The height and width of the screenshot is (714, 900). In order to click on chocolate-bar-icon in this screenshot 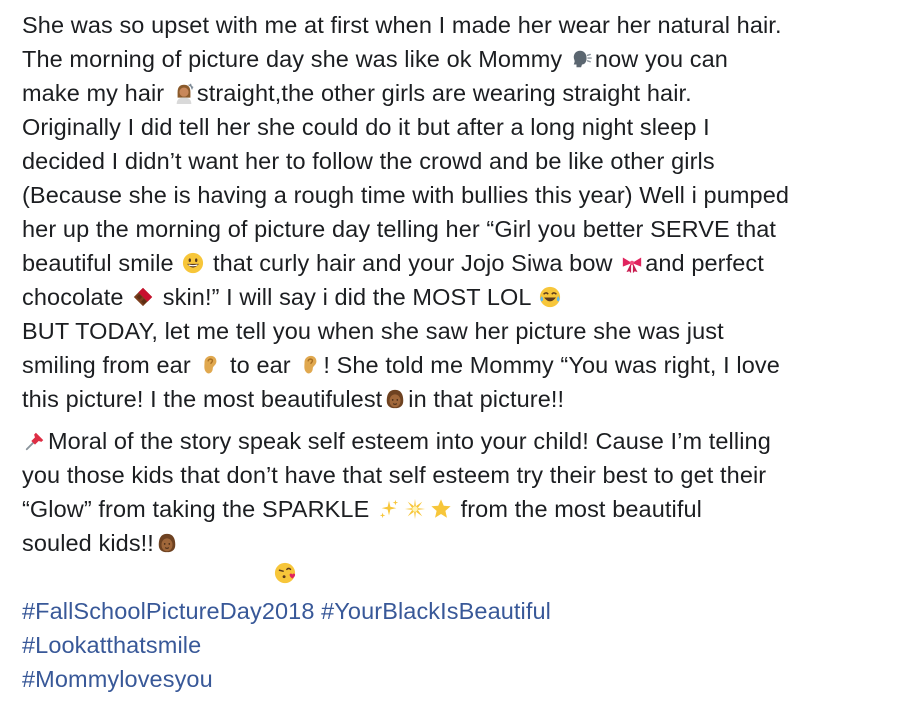, I will do `click(143, 297)`.